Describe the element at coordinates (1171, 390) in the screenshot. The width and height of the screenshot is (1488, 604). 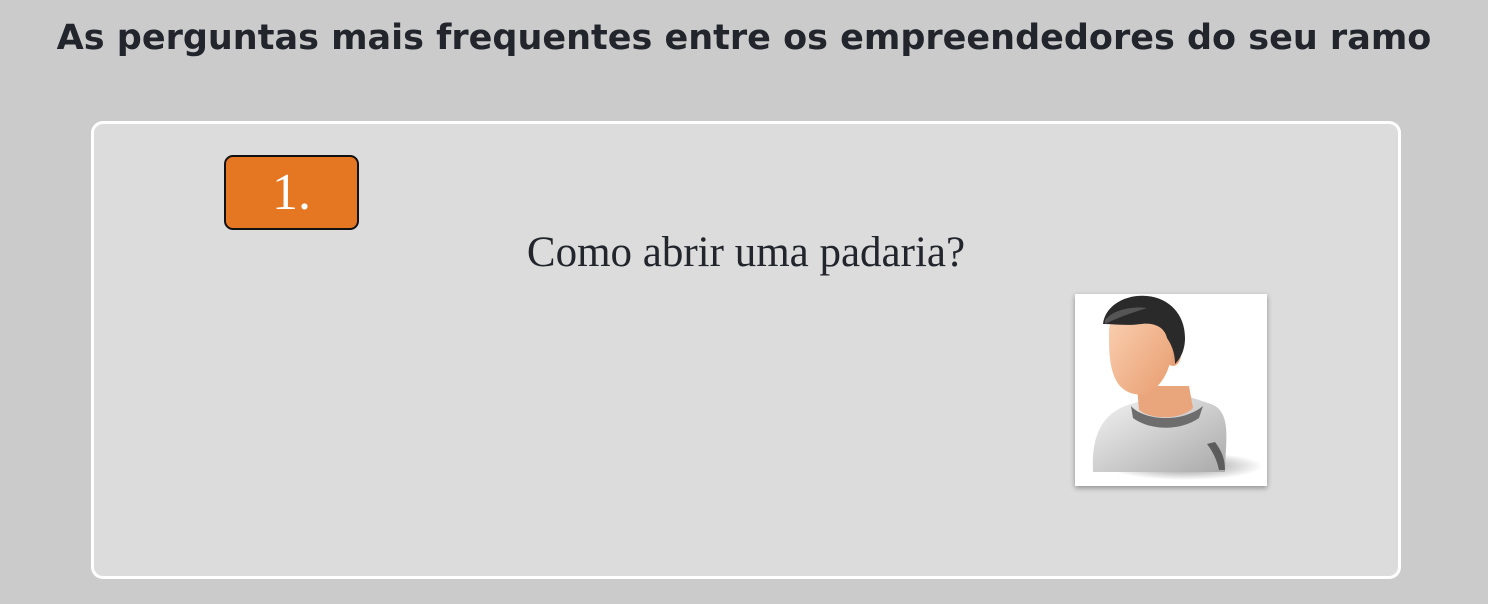
I see `user-avatar-icon` at that location.